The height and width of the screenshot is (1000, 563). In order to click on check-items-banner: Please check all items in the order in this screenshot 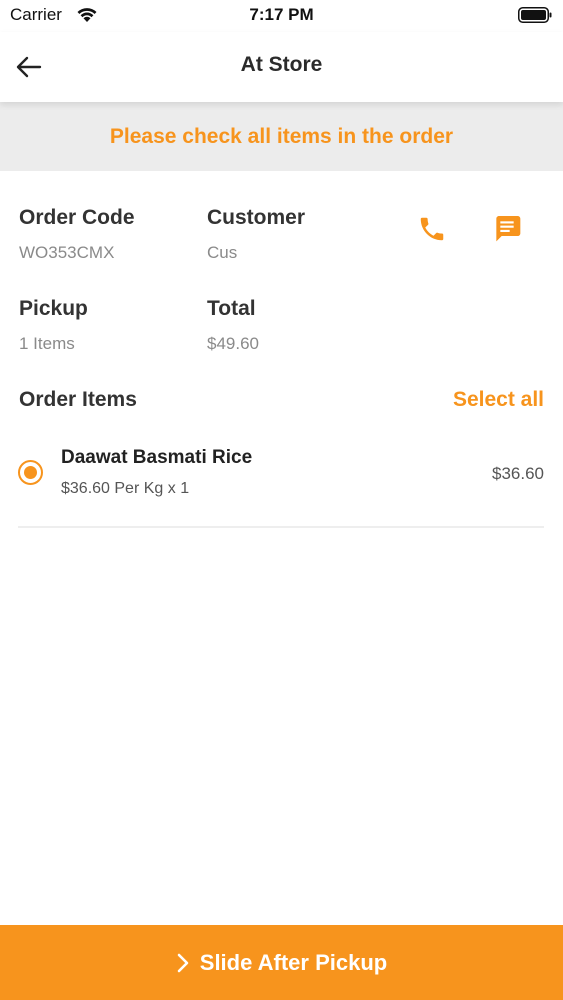, I will do `click(281, 136)`.